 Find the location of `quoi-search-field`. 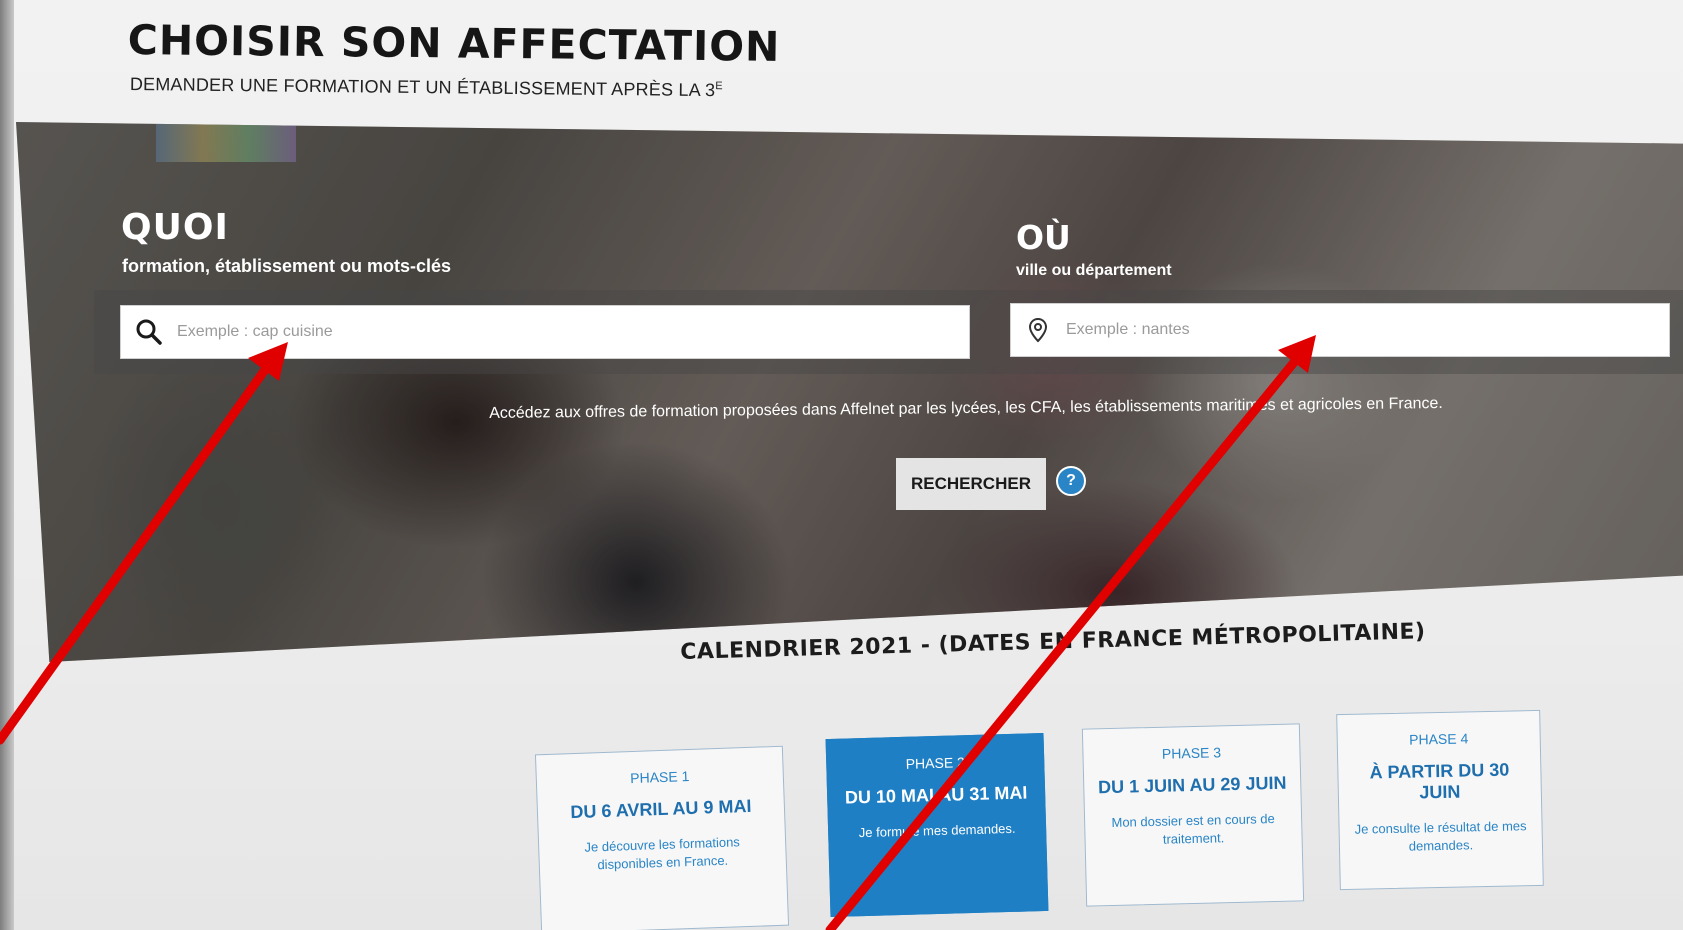

quoi-search-field is located at coordinates (545, 332).